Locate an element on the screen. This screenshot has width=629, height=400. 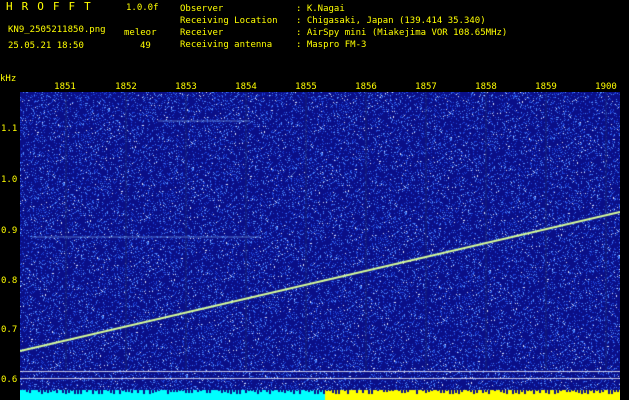
observer-label: Observer is located at coordinates (202, 9).